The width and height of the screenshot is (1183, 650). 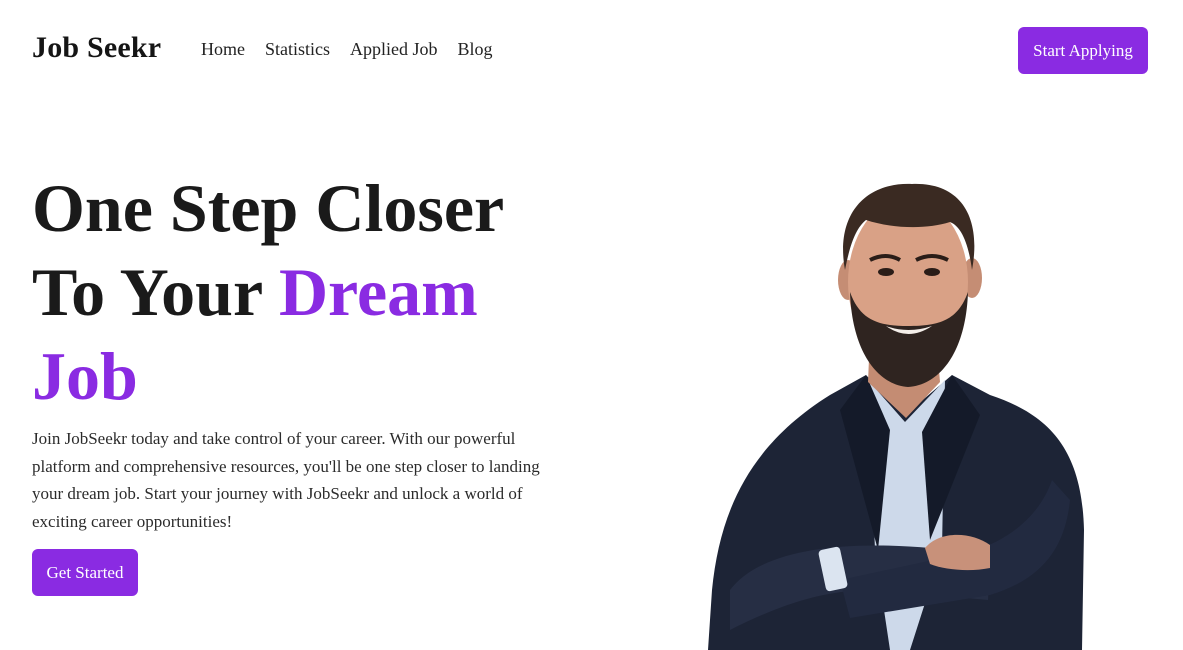 I want to click on nav-applied-job: Applied Job, so click(x=394, y=49).